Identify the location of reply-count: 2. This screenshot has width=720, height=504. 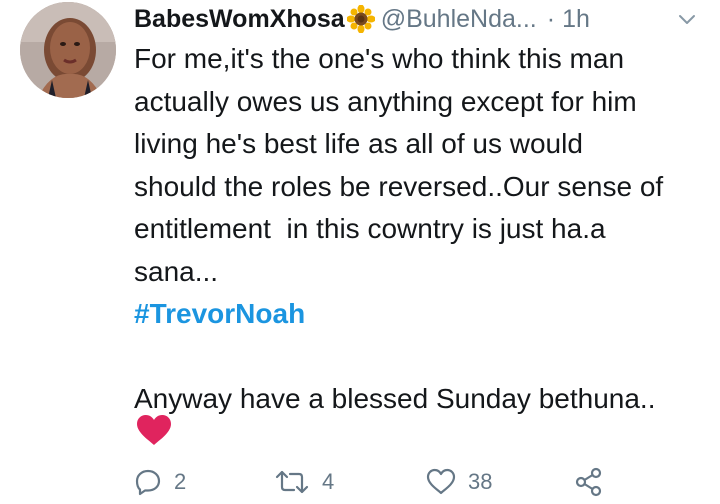
(180, 481).